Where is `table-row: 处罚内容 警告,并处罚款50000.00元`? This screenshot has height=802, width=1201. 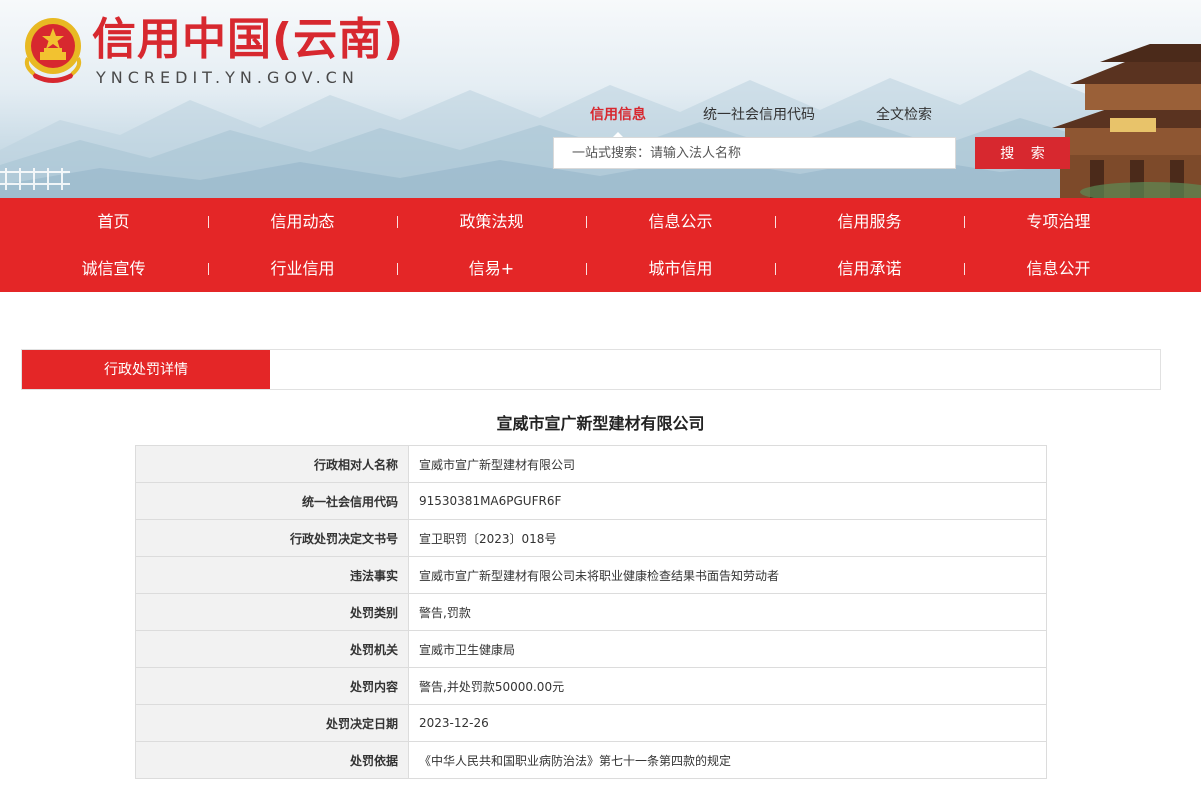
table-row: 处罚内容 警告,并处罚款50000.00元 is located at coordinates (591, 686).